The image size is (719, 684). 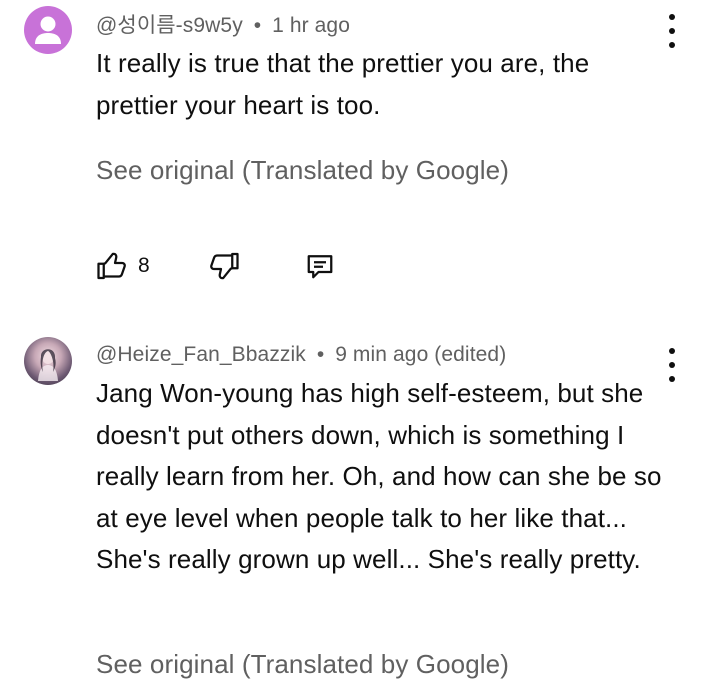 I want to click on dislike-button, so click(x=224, y=266).